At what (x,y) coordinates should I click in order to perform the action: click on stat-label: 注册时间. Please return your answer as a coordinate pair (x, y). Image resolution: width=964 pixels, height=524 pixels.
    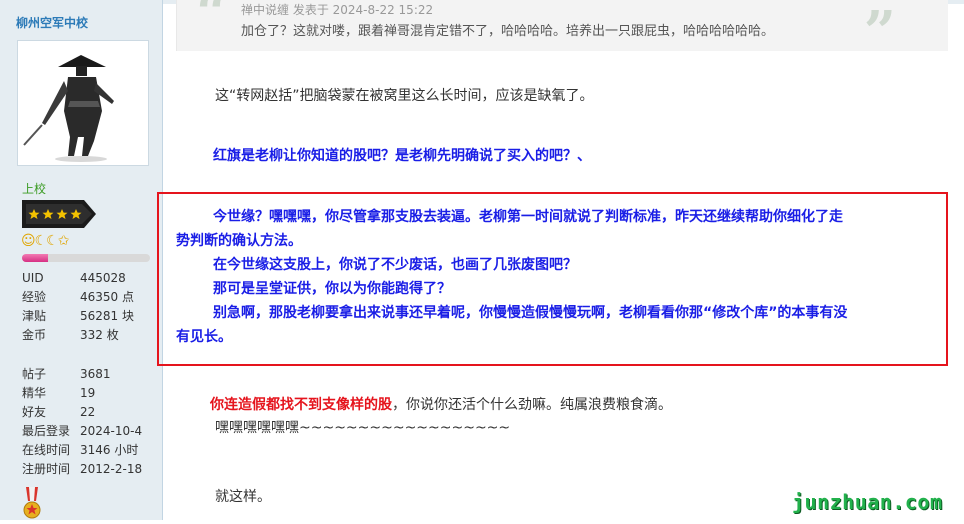
    Looking at the image, I should click on (46, 469).